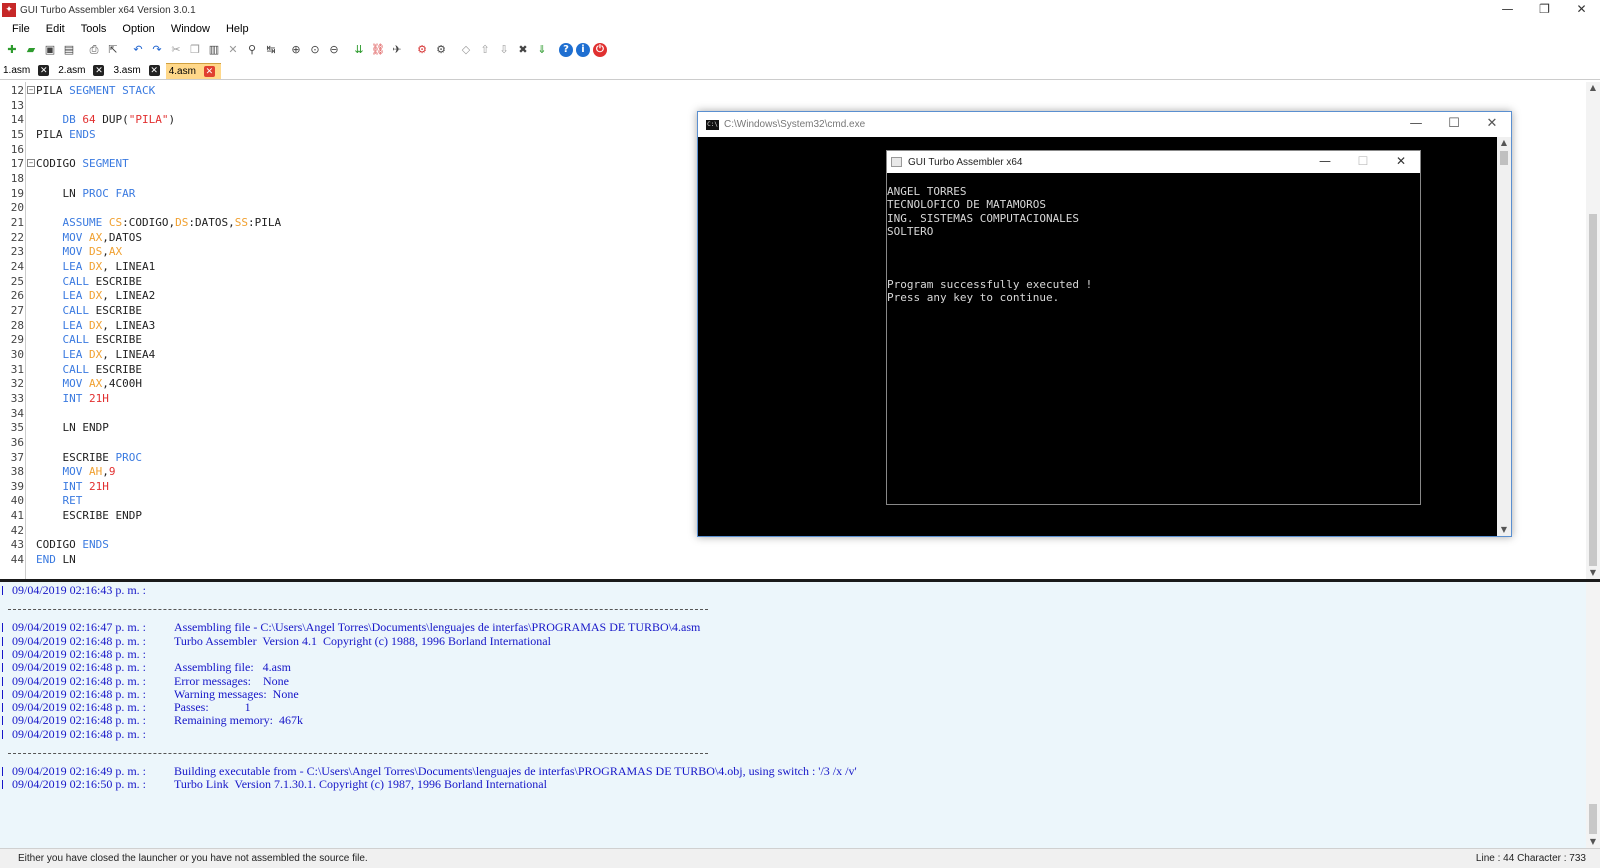 This screenshot has width=1600, height=868. What do you see at coordinates (17, 105) in the screenshot?
I see `line-number: 13` at bounding box center [17, 105].